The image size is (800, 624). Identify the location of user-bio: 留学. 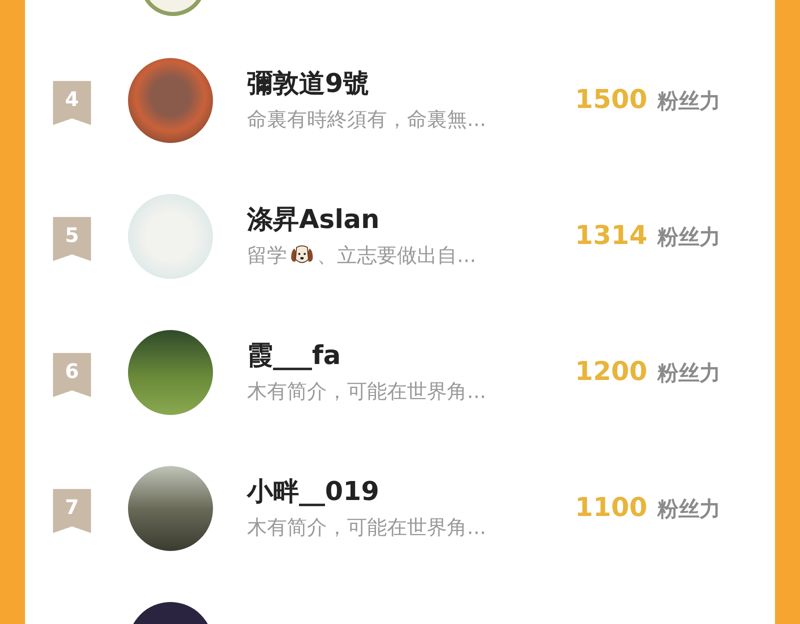
(267, 255).